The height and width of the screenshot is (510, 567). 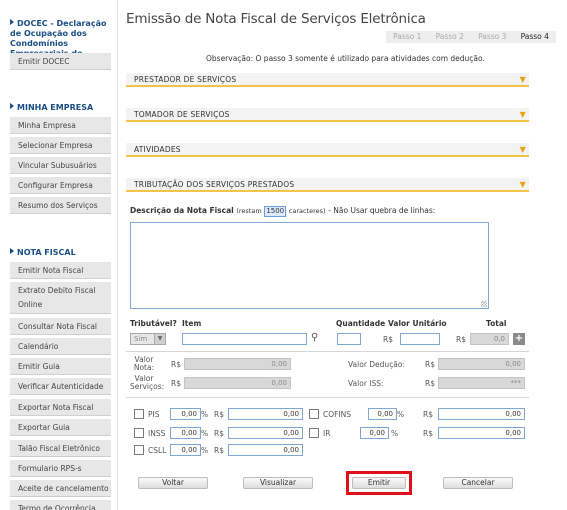 What do you see at coordinates (60, 448) in the screenshot?
I see `sidebar-item-talao-fiscal: Talão Fiscal Eletrônico` at bounding box center [60, 448].